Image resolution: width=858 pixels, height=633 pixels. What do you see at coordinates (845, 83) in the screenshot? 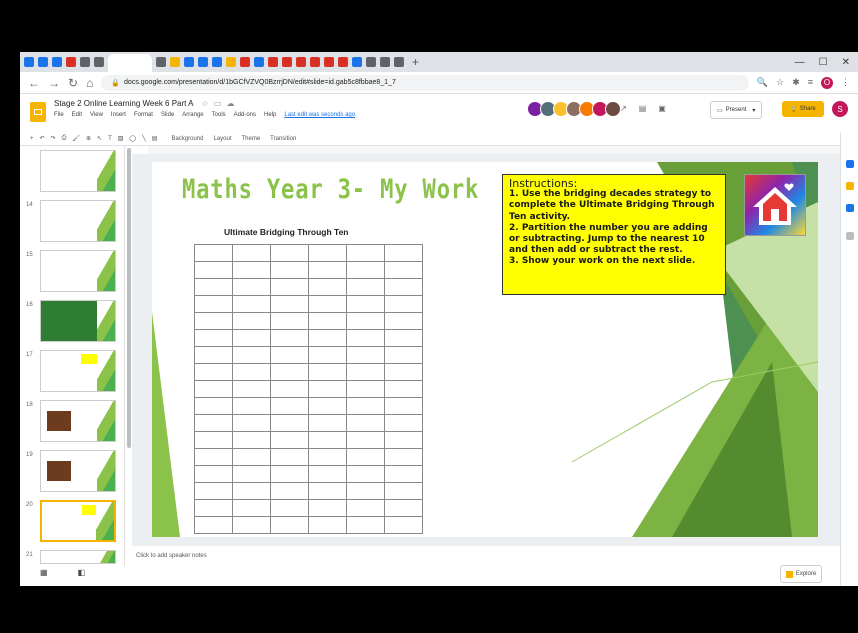
I see `menu-icon: ⋮` at bounding box center [845, 83].